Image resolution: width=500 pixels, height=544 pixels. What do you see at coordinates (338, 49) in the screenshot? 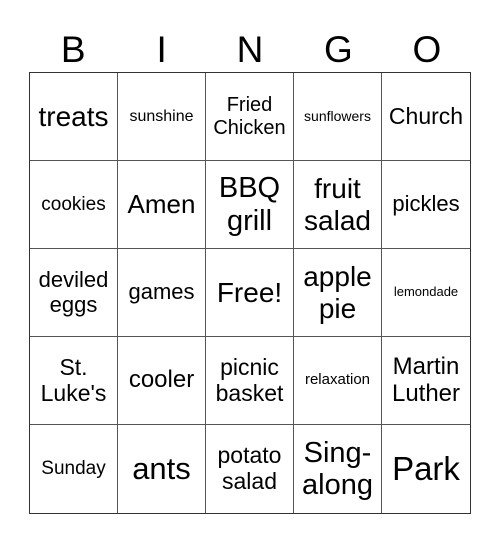
I see `header-letter-g: G` at bounding box center [338, 49].